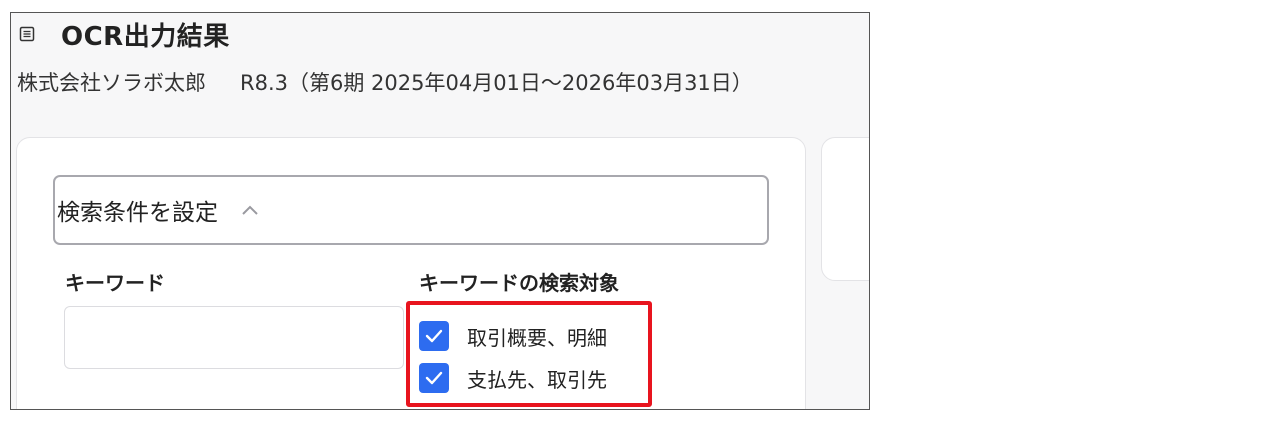 This screenshot has width=1280, height=423. I want to click on target-option-payee-partner: 支払先、取引先, so click(513, 378).